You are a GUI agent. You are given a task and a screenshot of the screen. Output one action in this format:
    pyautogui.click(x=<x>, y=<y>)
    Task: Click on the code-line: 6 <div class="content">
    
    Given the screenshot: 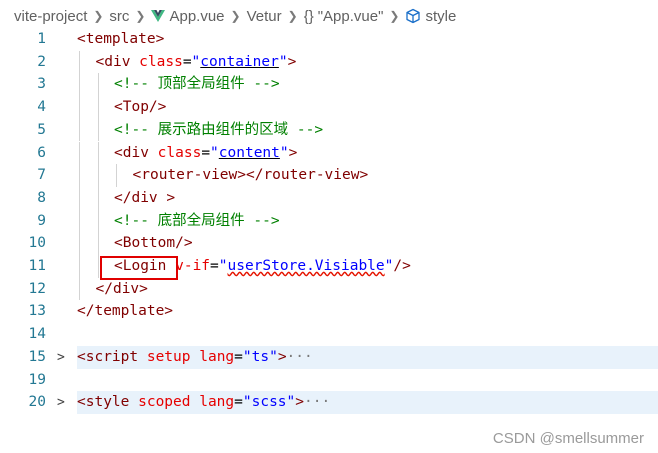 What is the action you would take?
    pyautogui.click(x=329, y=153)
    